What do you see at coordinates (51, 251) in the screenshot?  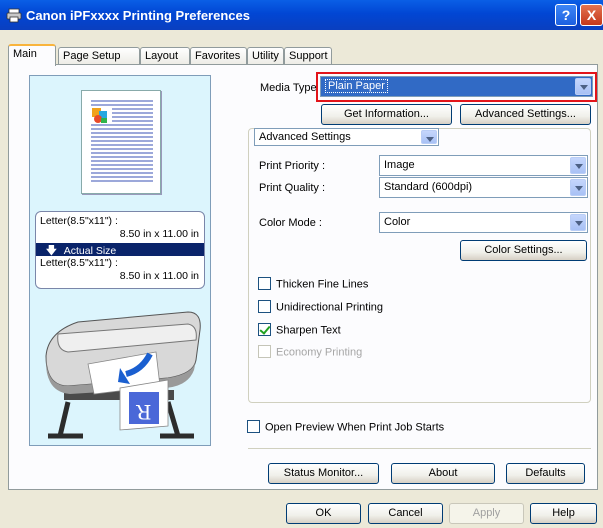 I see `down-arrow-icon: 🡇` at bounding box center [51, 251].